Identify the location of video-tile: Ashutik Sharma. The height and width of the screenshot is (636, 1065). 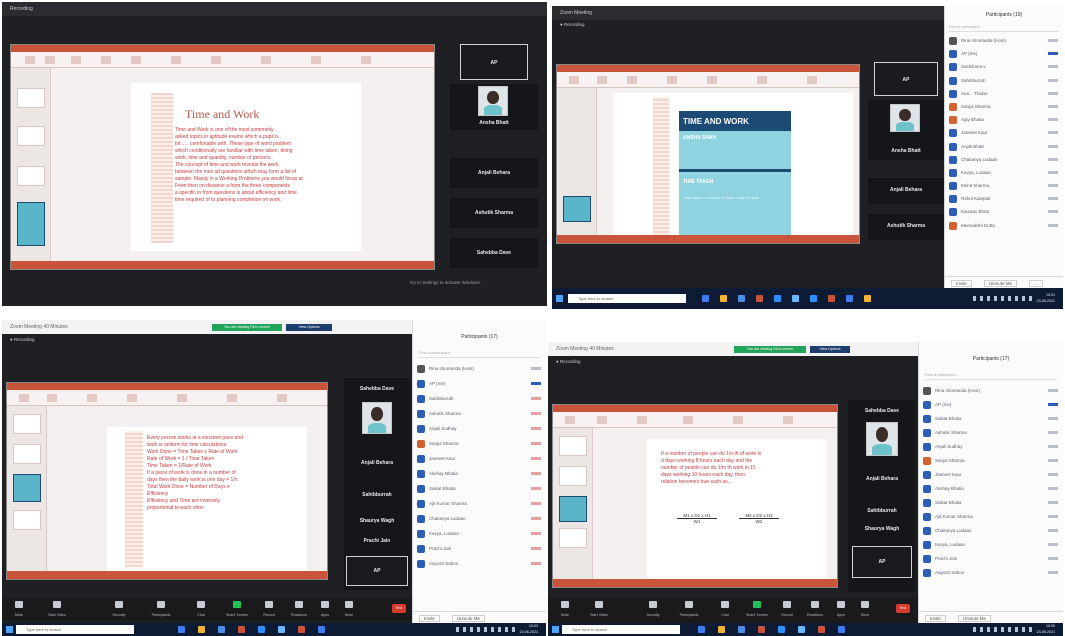
(906, 227).